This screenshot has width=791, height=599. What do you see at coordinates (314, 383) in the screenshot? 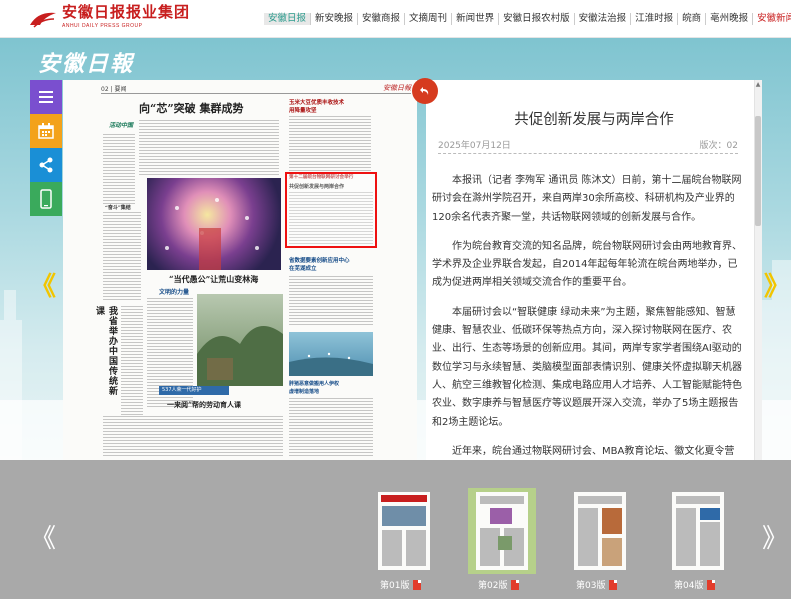
I see `paper-heading-right-bottom: 胖猪恶意做搬用人伊权` at bounding box center [314, 383].